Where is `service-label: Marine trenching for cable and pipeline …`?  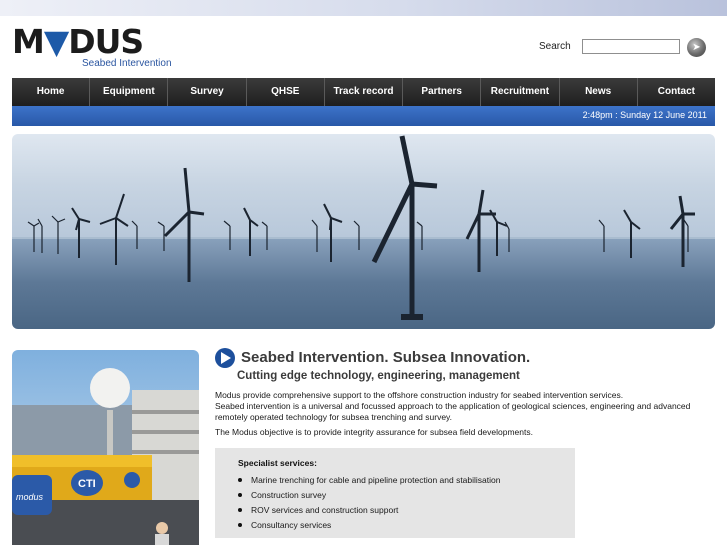
service-label: Marine trenching for cable and pipeline … is located at coordinates (376, 480).